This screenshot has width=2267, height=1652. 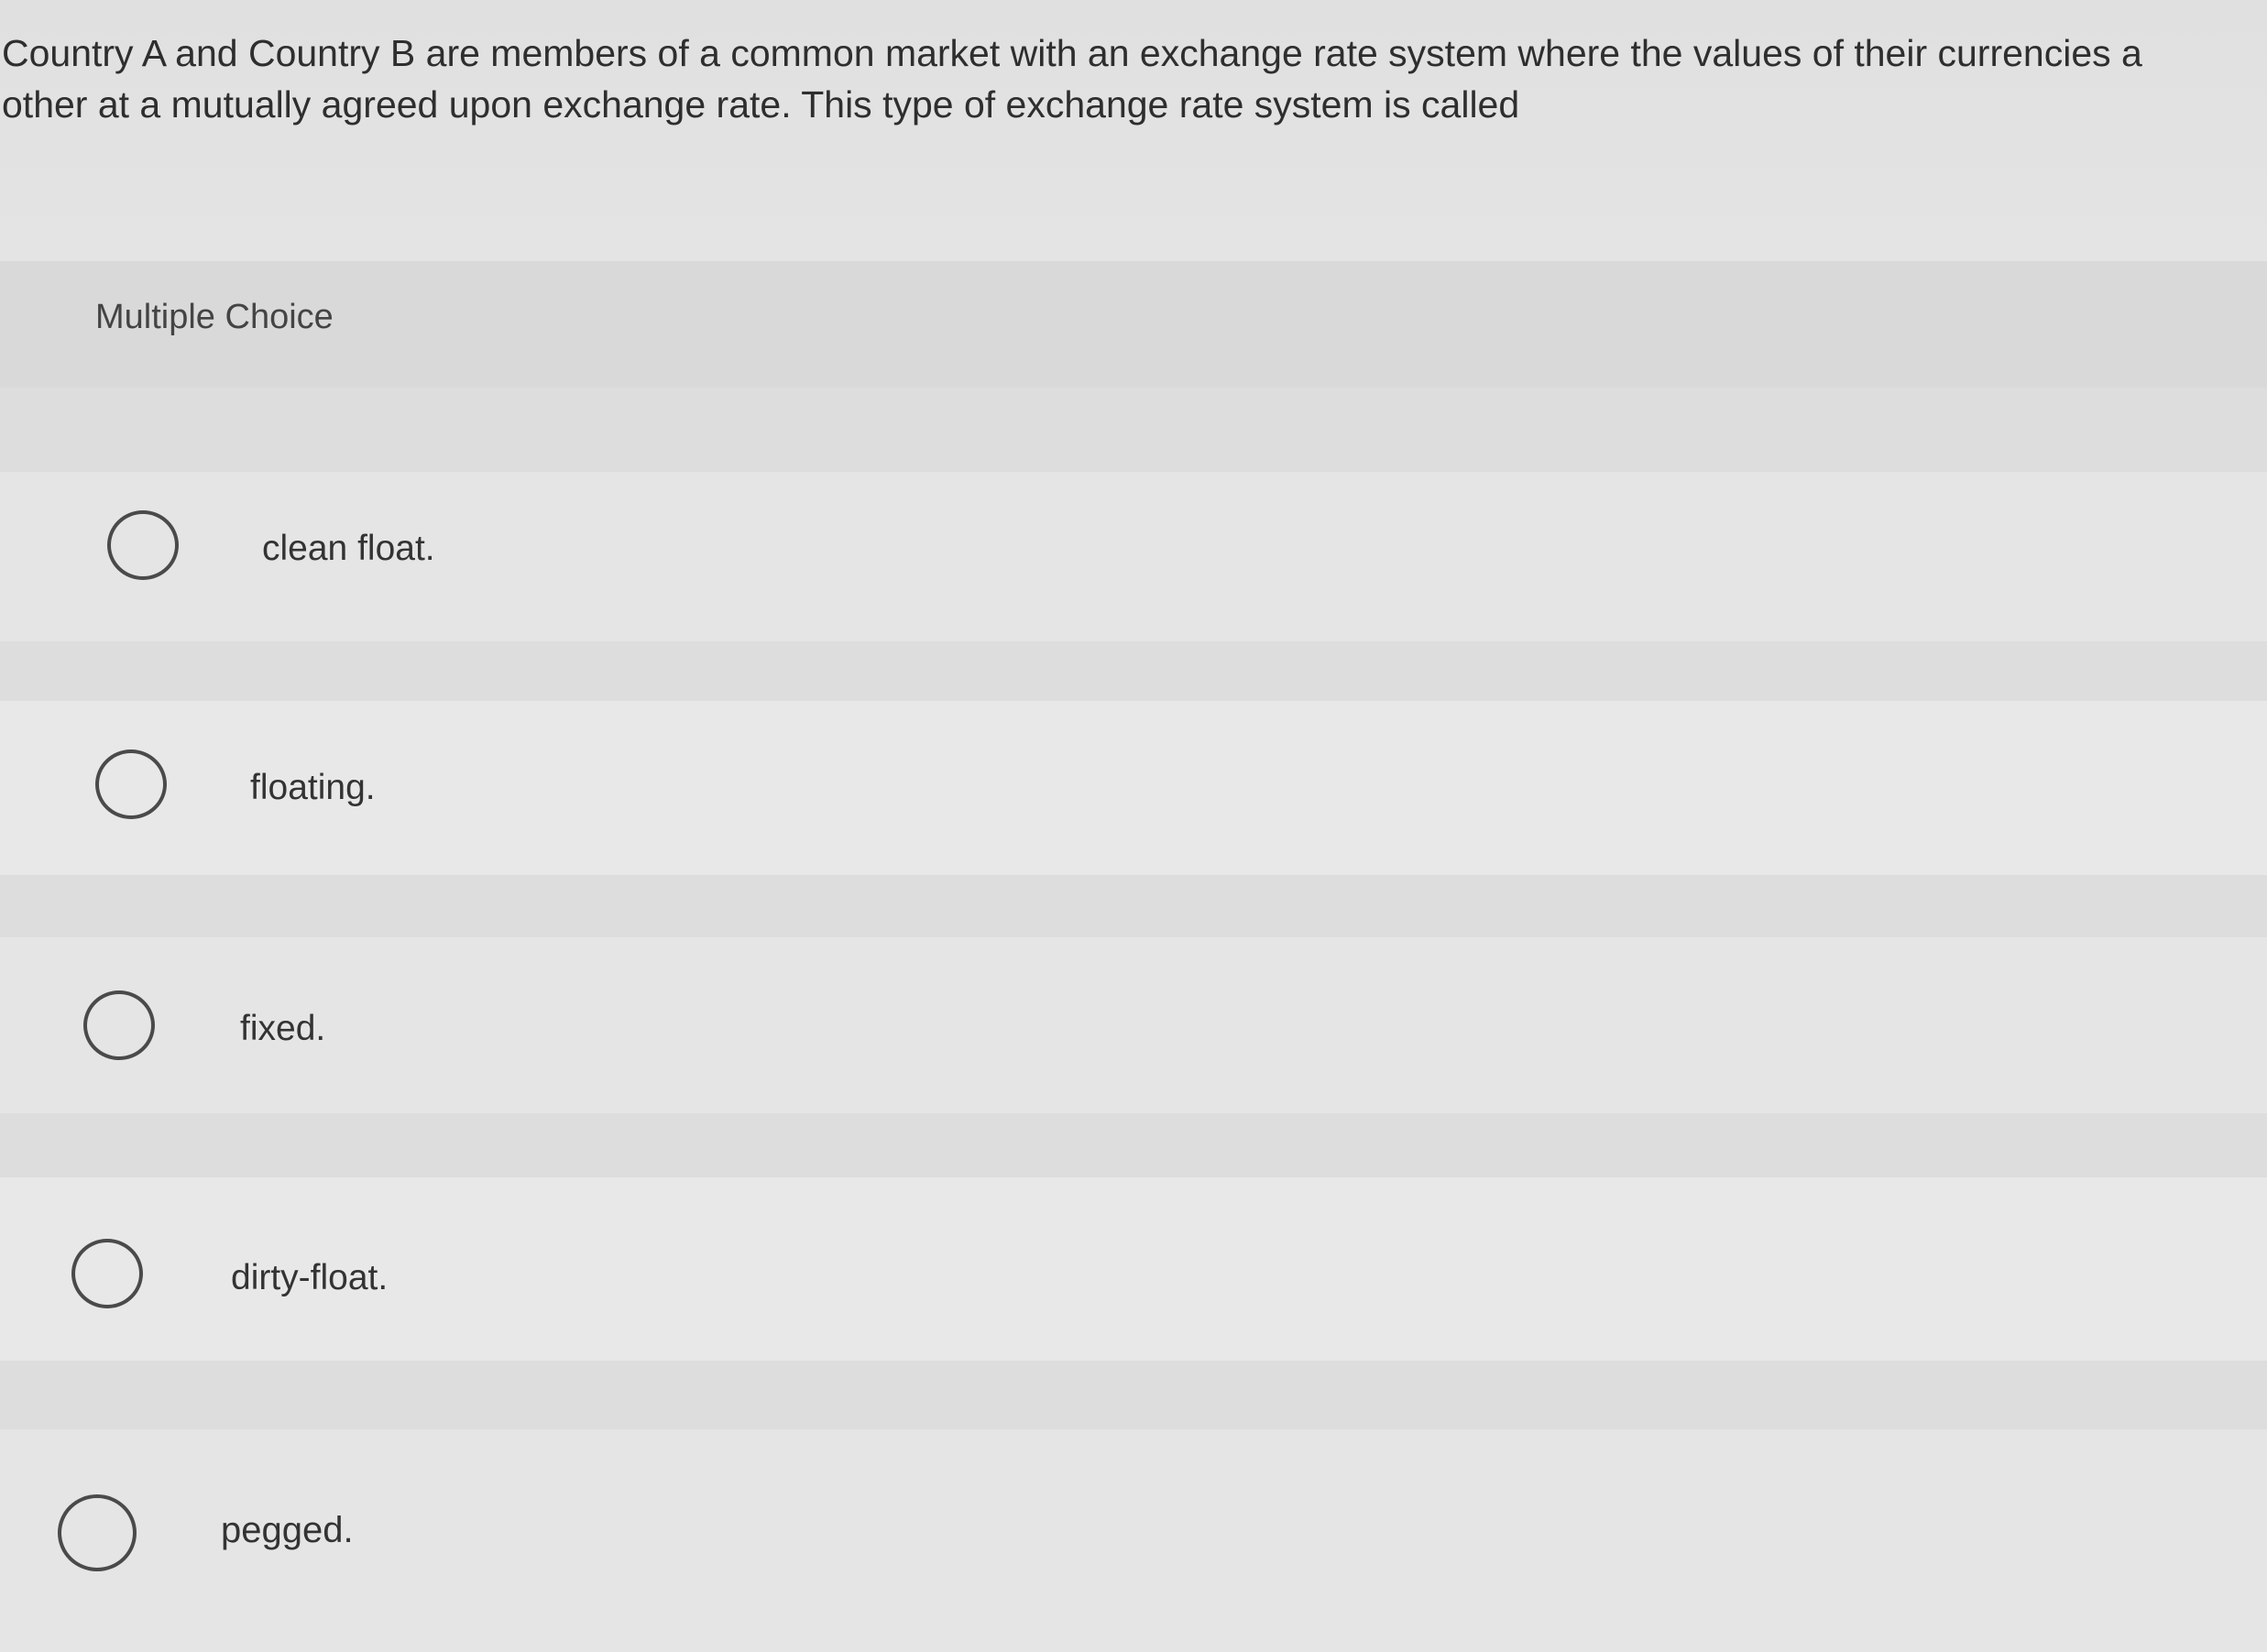 I want to click on option-label: dirty-float., so click(x=310, y=1277).